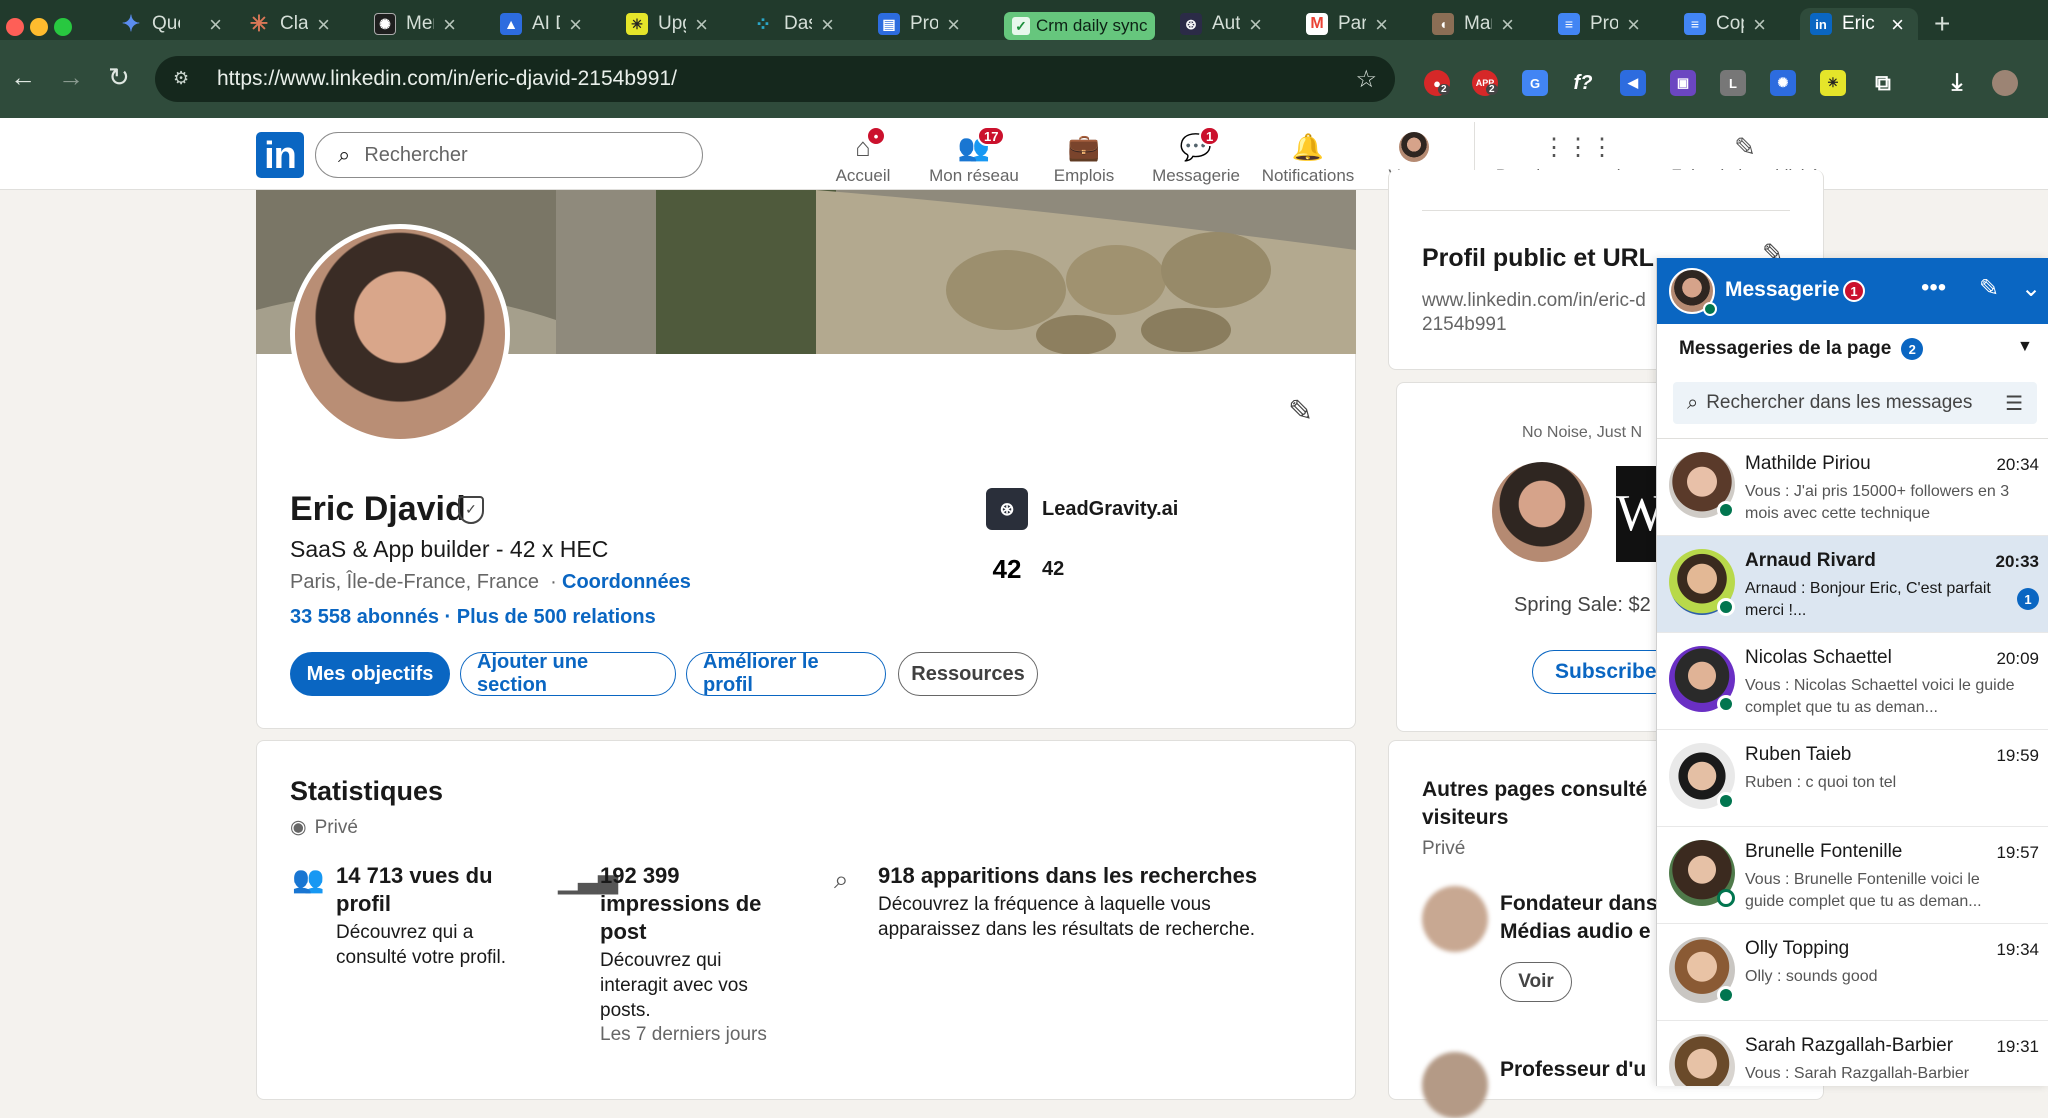 Image resolution: width=2048 pixels, height=1118 pixels. Describe the element at coordinates (1683, 83) in the screenshot. I see `extension-icon: ▣` at that location.